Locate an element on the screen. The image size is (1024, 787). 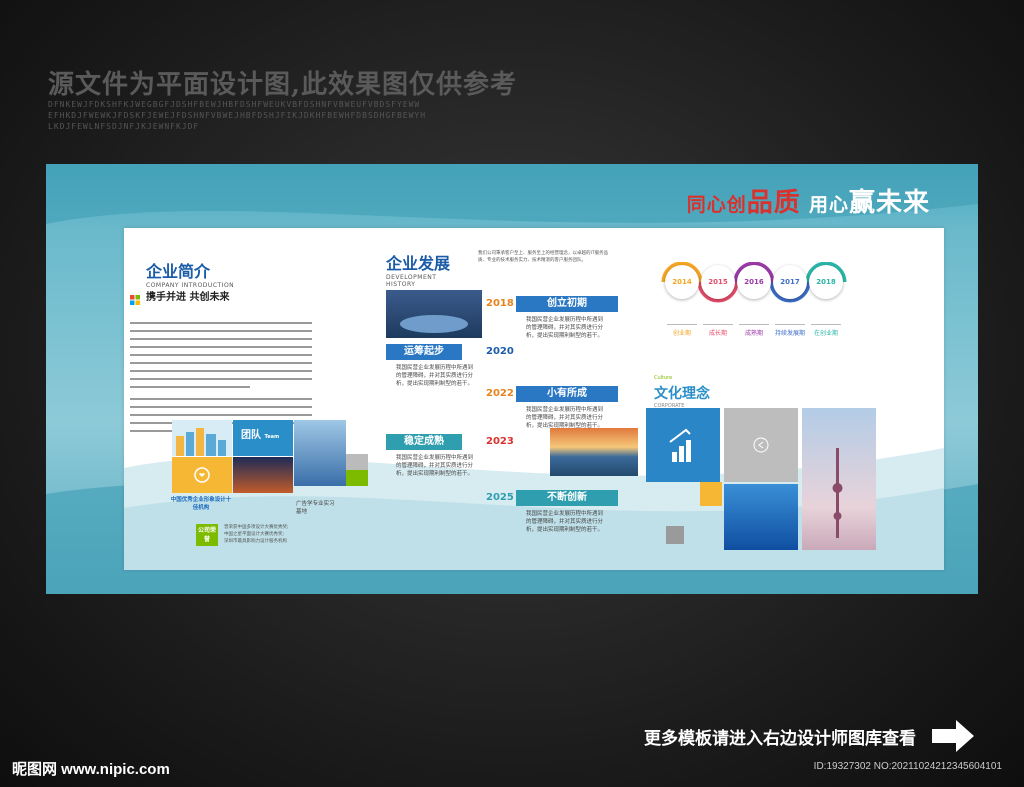
caption-award: 中国优秀企业形象设计十佳机构 is located at coordinates (201, 504).